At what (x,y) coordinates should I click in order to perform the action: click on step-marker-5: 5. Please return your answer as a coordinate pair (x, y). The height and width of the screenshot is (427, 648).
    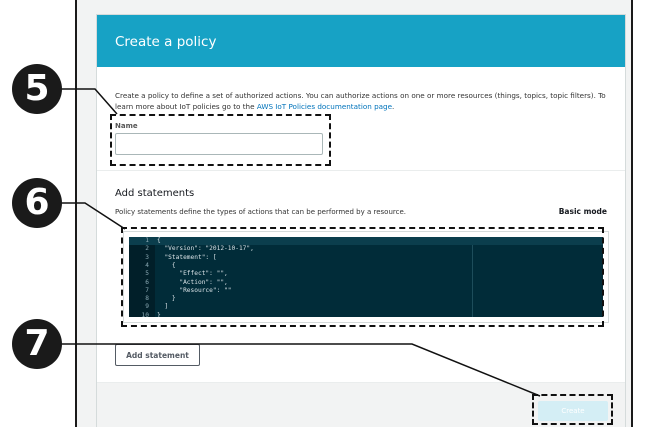
    Looking at the image, I should click on (37, 89).